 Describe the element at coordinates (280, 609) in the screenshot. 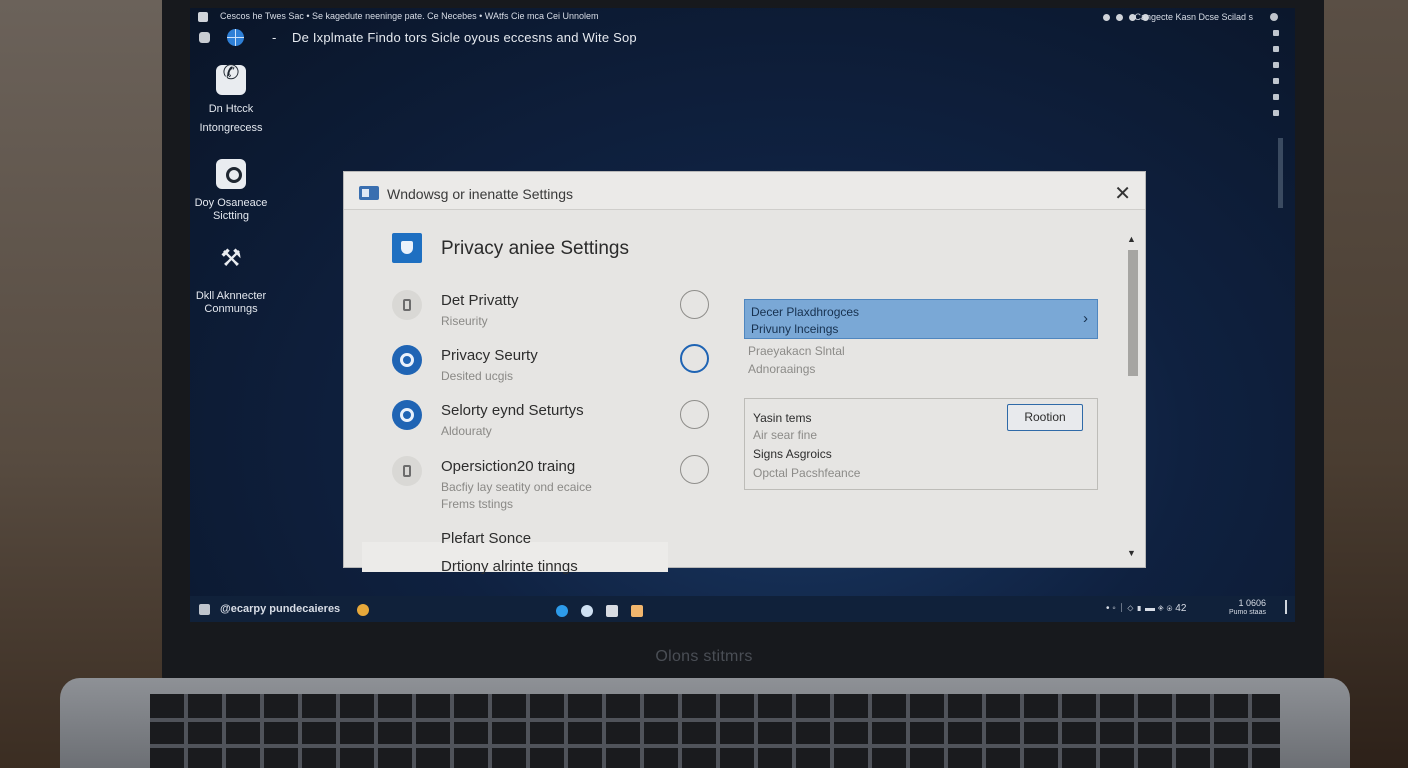

I see `taskbar-label: @ecarpy pundecaieres` at that location.